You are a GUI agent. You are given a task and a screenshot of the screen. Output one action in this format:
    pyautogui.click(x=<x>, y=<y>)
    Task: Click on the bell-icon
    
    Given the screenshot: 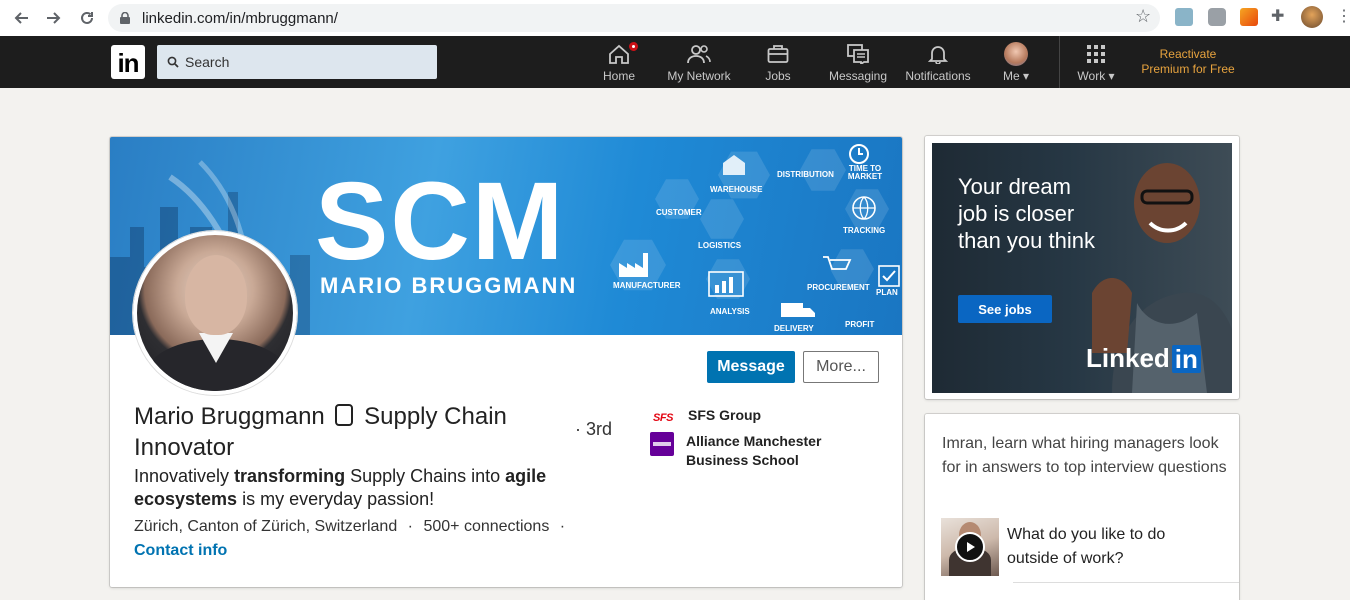 What is the action you would take?
    pyautogui.click(x=938, y=54)
    